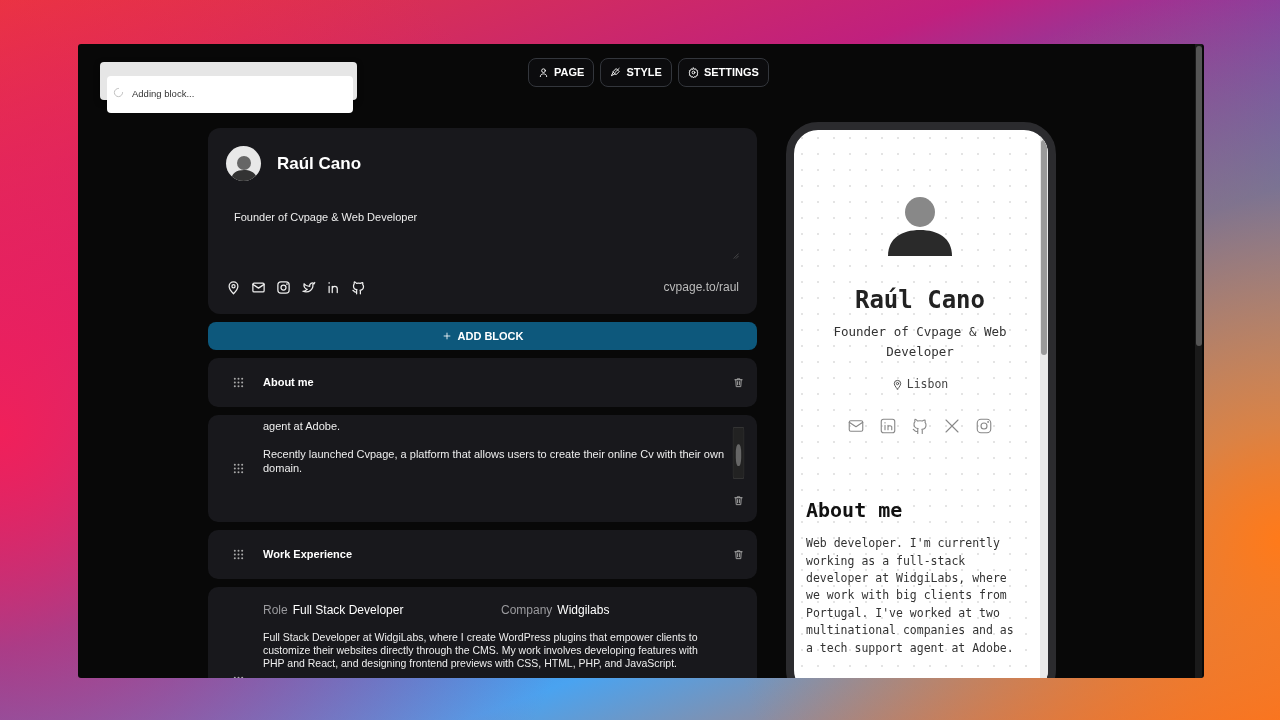  What do you see at coordinates (446, 336) in the screenshot?
I see `plus-icon` at bounding box center [446, 336].